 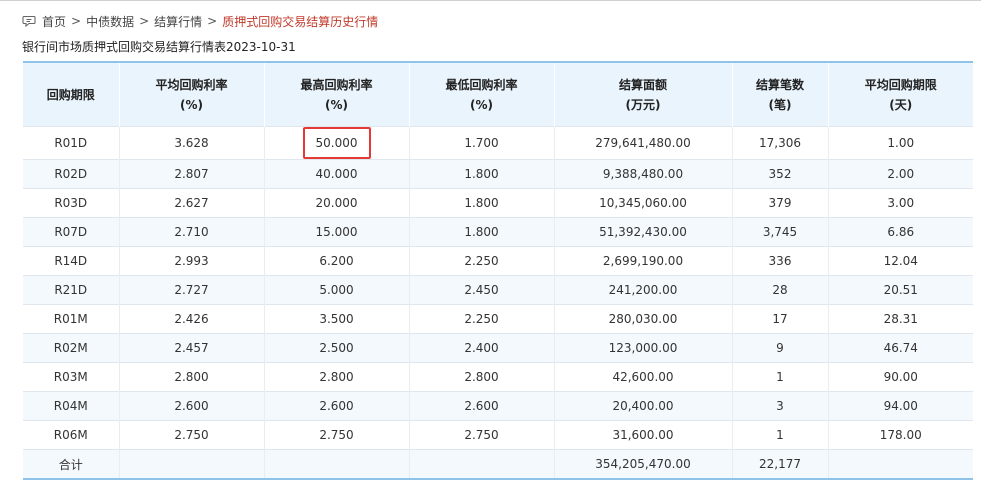 I want to click on cell-avg-rate: 2.426, so click(x=192, y=319).